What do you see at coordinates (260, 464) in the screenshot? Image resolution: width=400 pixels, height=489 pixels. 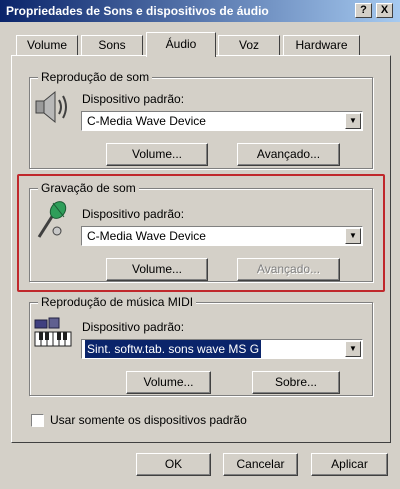 I see `cancel-button: Cancelar` at bounding box center [260, 464].